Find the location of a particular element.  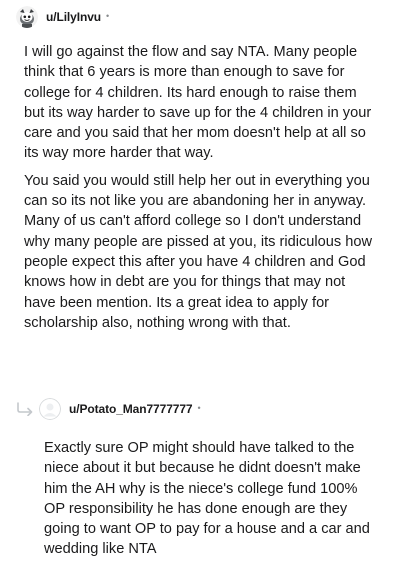

comment-1-username: u/LilyInvu is located at coordinates (73, 17).